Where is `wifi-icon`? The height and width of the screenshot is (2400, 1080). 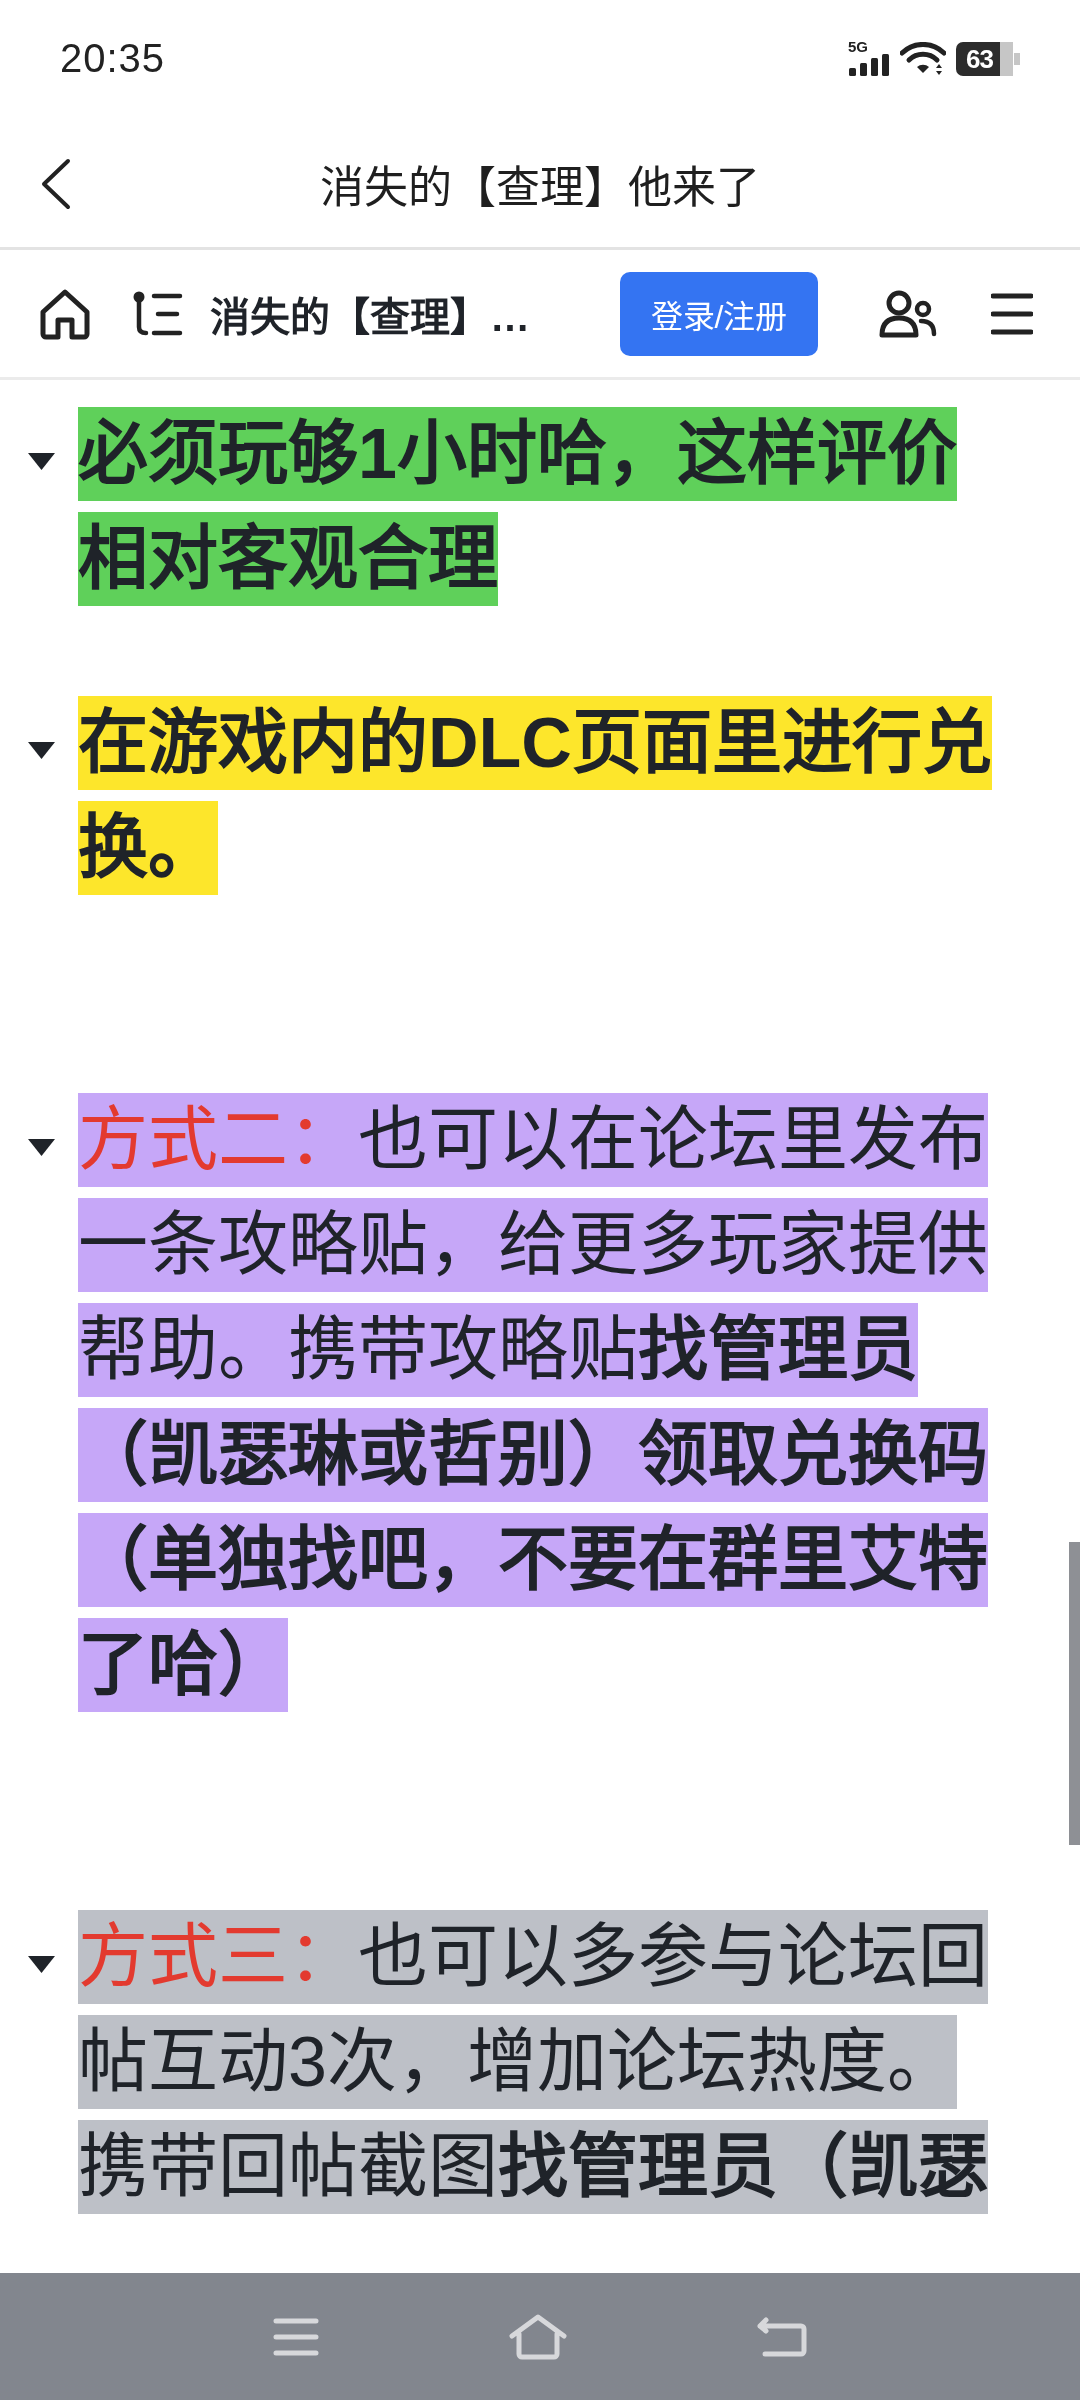 wifi-icon is located at coordinates (923, 59).